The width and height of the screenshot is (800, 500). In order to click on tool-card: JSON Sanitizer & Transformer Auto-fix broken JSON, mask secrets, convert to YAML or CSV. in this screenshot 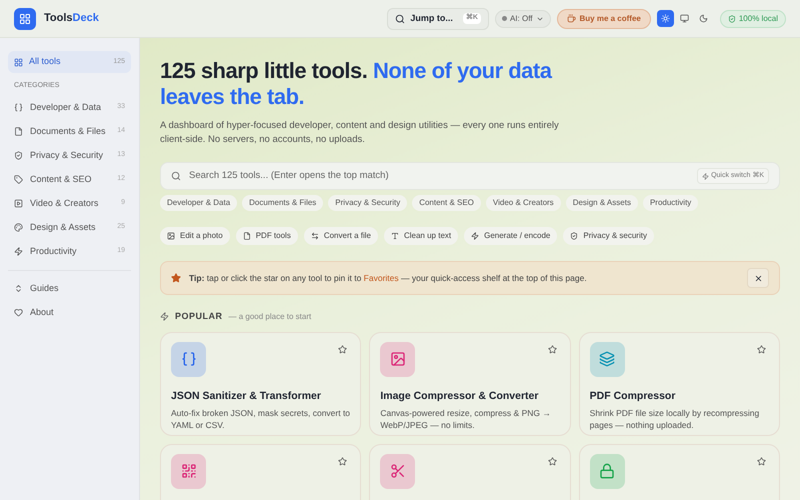, I will do `click(261, 384)`.